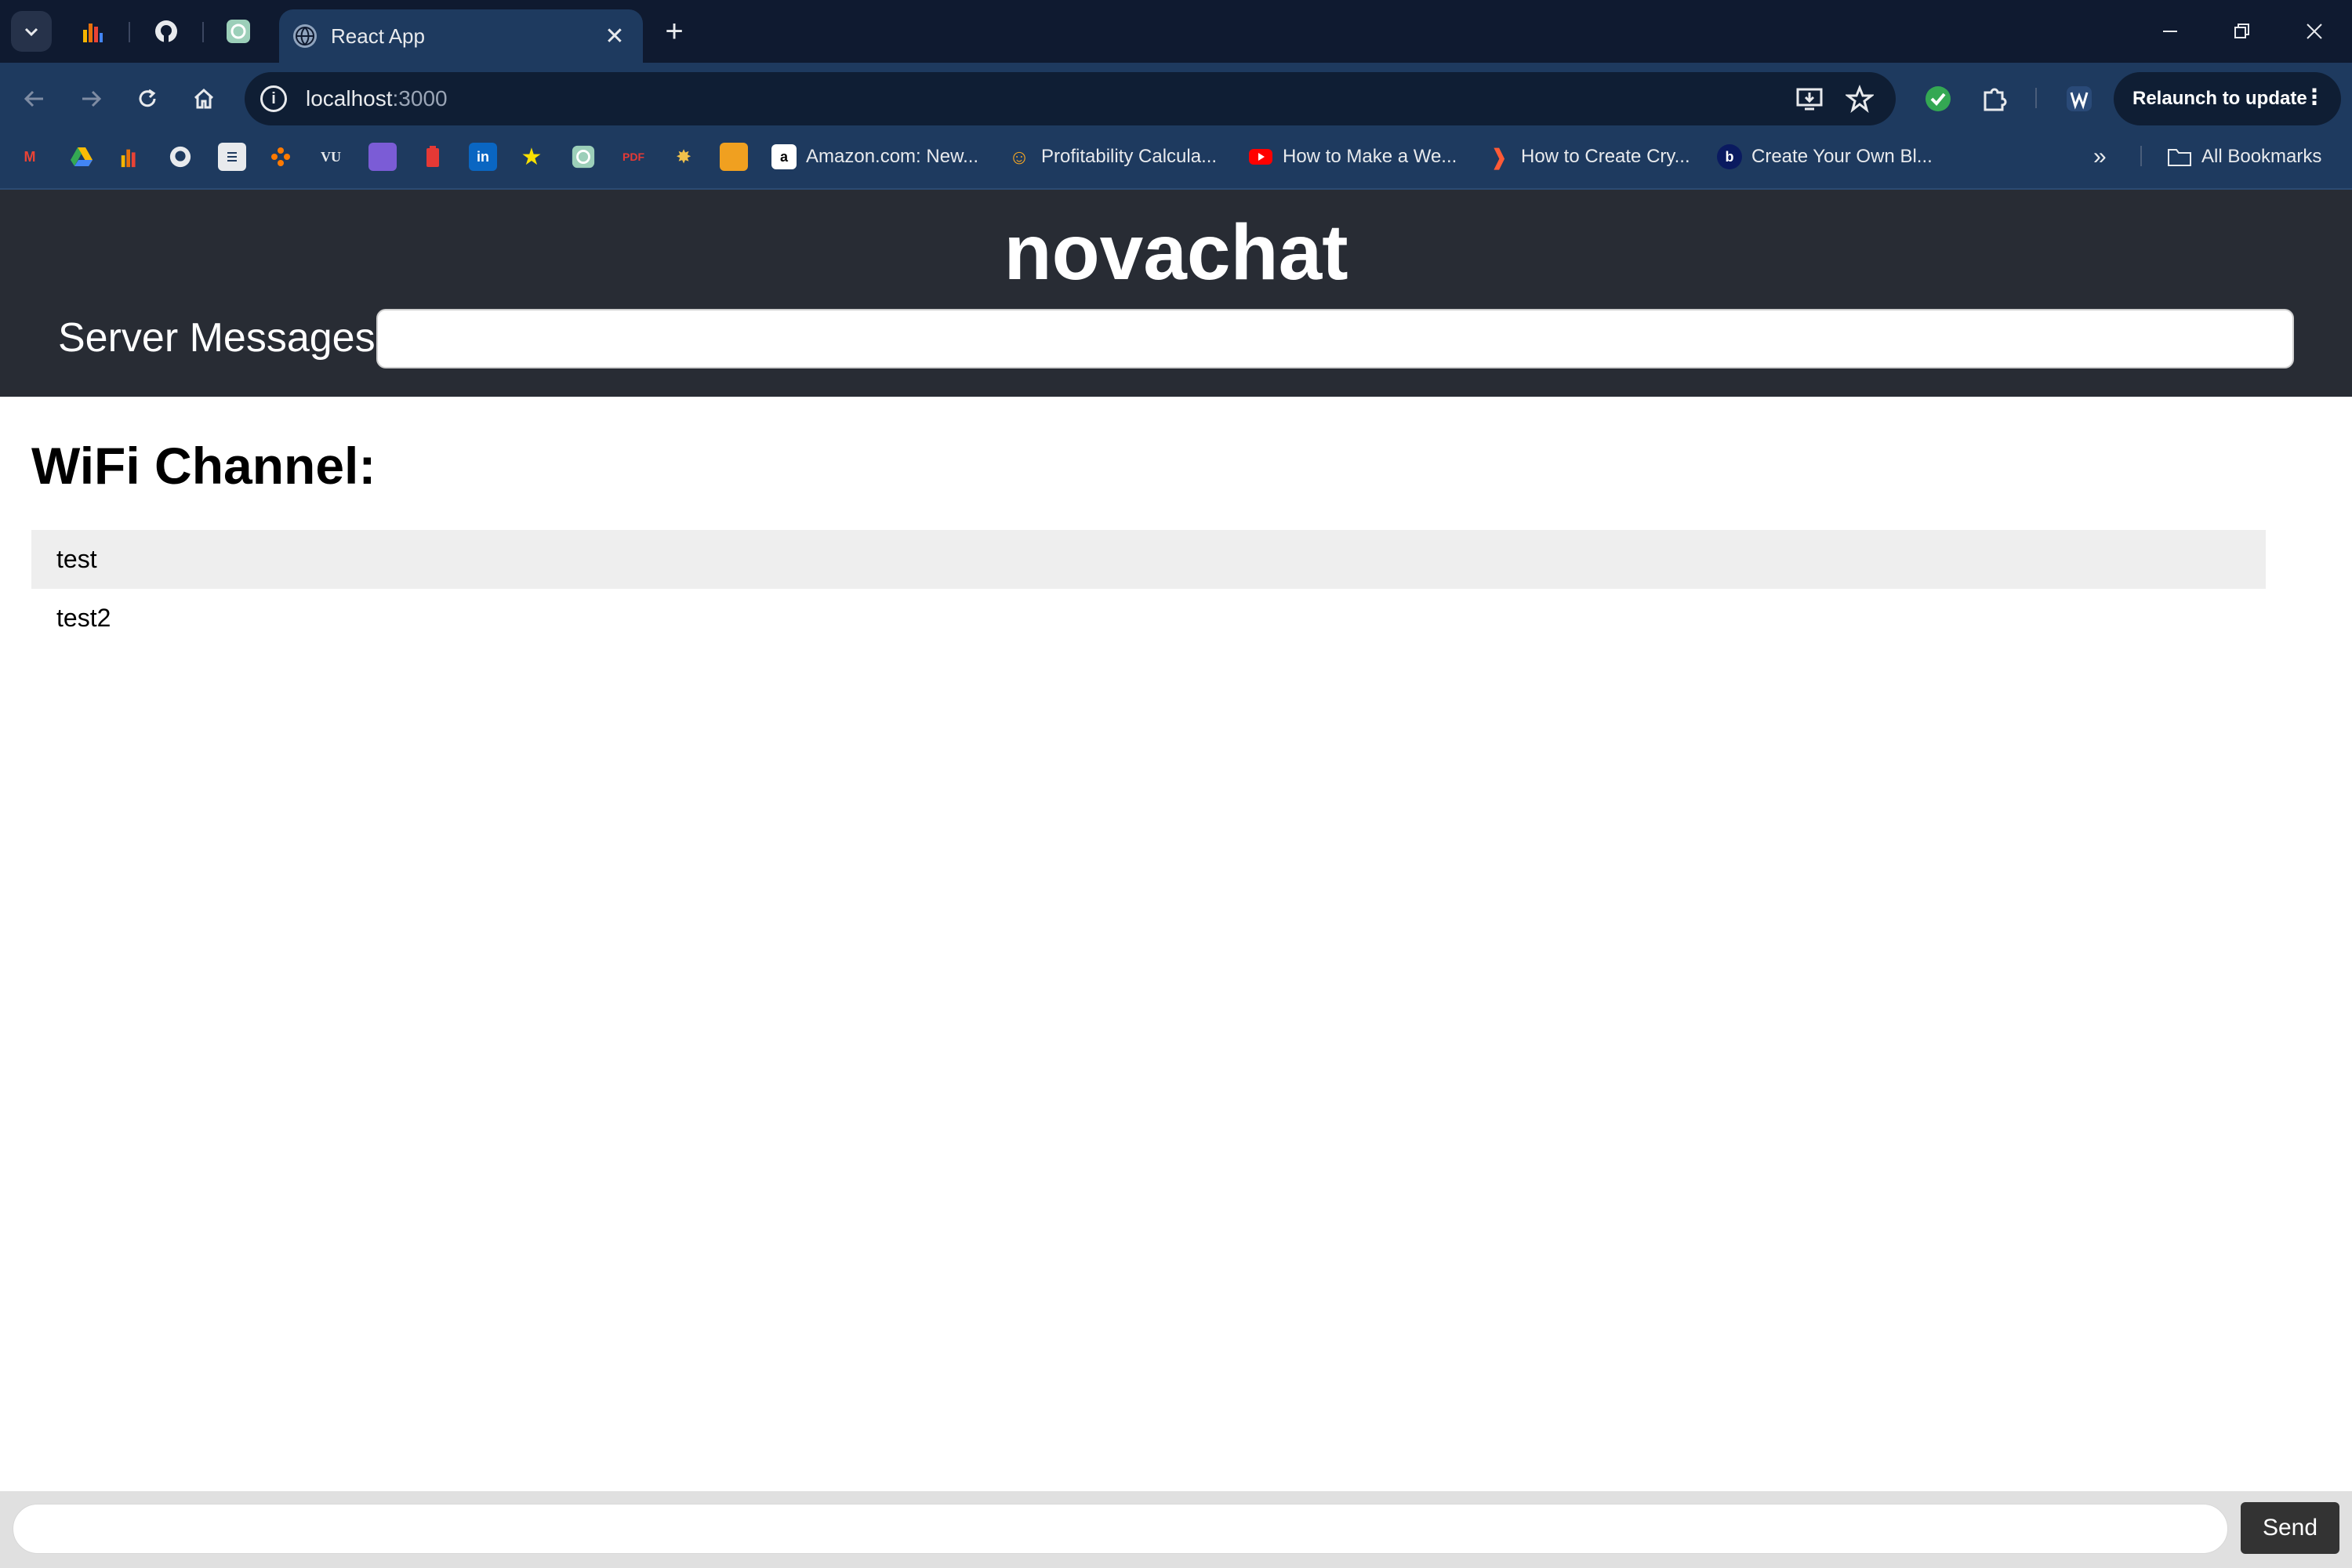 The width and height of the screenshot is (2352, 1568). Describe the element at coordinates (420, 98) in the screenshot. I see `url-port: :3000` at that location.